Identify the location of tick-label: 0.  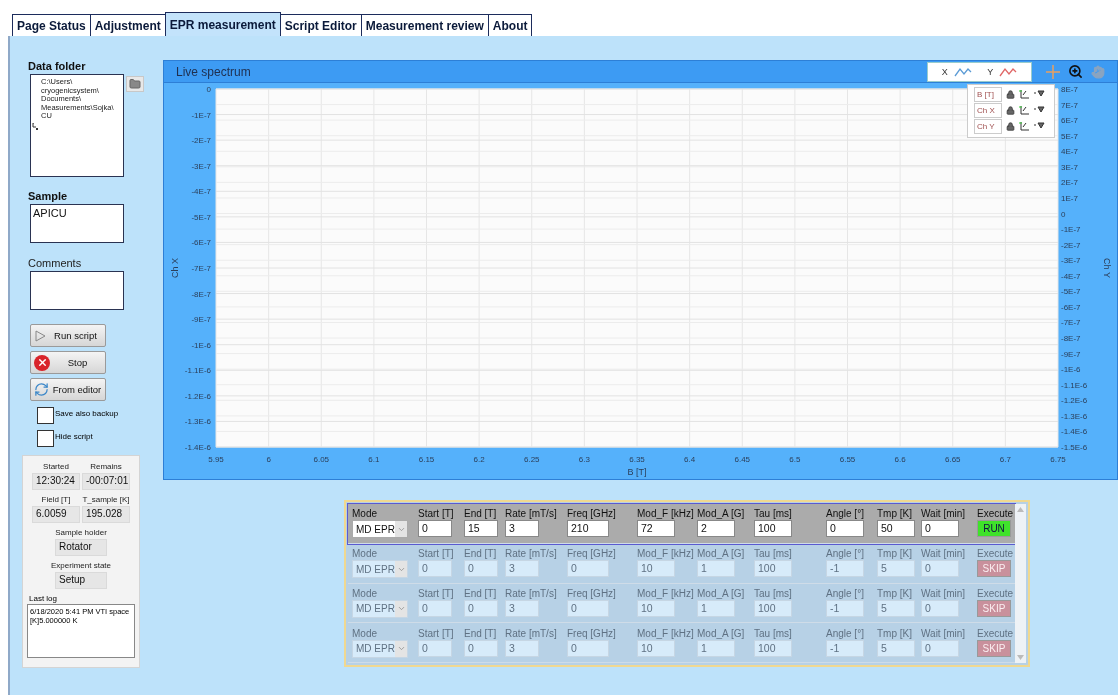
(1063, 214).